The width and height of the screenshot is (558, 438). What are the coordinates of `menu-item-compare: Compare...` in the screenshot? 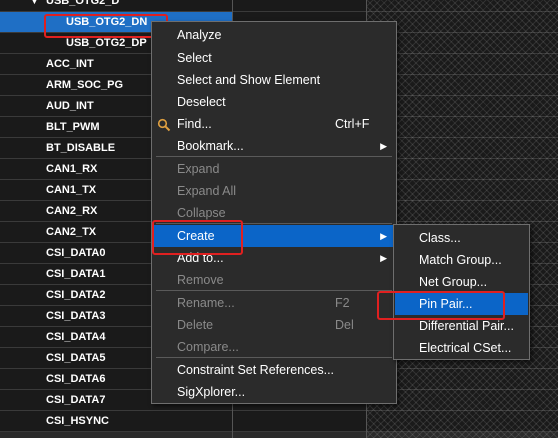 It's located at (274, 347).